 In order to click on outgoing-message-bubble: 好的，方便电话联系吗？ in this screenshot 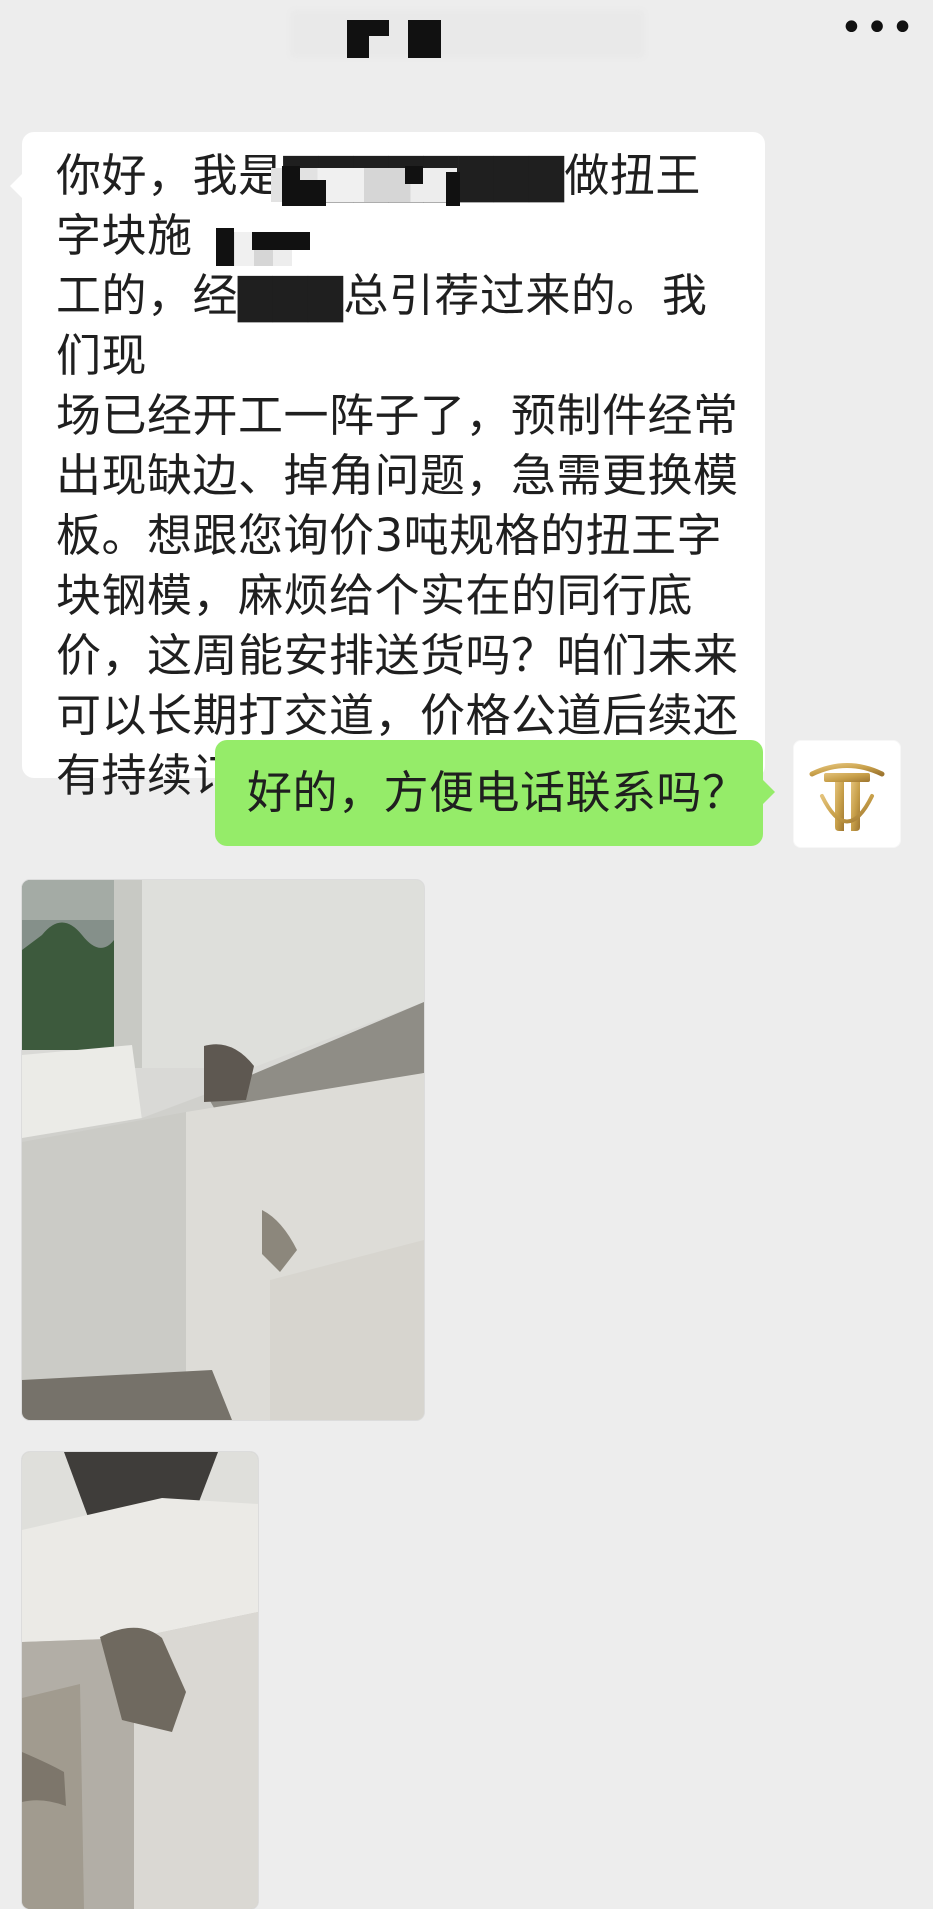, I will do `click(495, 793)`.